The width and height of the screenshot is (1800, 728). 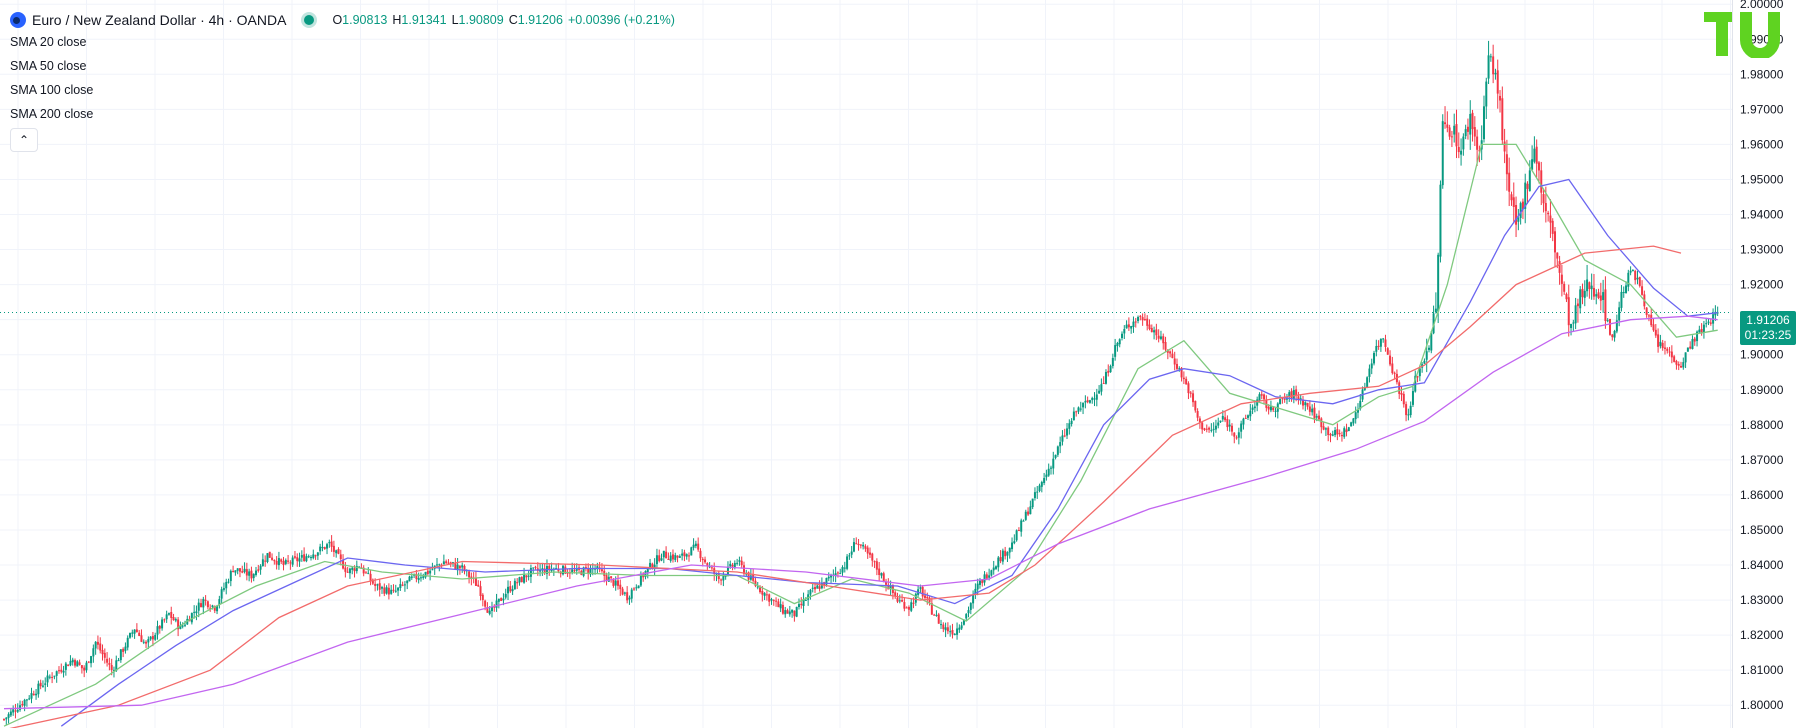 I want to click on y-tick-label: 2.00000, so click(x=1762, y=5).